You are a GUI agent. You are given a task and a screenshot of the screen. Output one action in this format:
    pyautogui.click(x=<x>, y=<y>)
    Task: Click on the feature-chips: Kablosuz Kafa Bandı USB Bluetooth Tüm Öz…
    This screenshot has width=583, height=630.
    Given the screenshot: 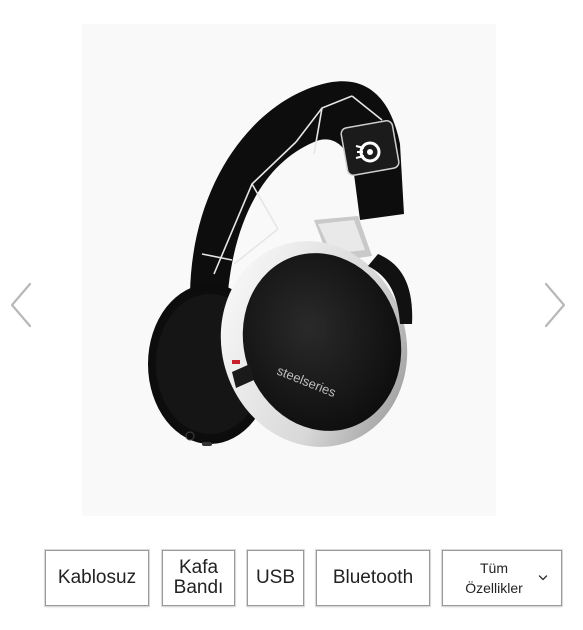 What is the action you would take?
    pyautogui.click(x=291, y=579)
    